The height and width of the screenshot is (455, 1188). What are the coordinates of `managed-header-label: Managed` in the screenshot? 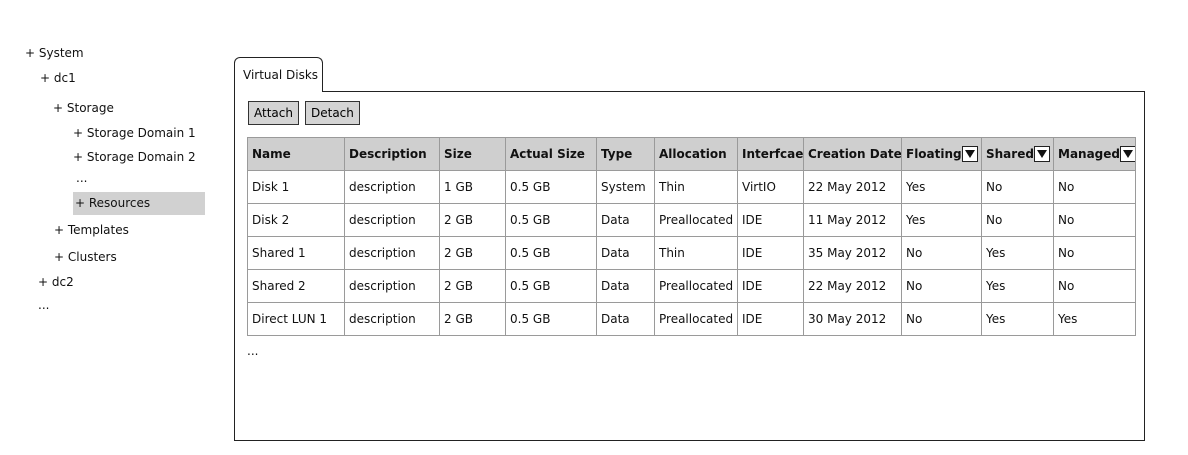 It's located at (1089, 154).